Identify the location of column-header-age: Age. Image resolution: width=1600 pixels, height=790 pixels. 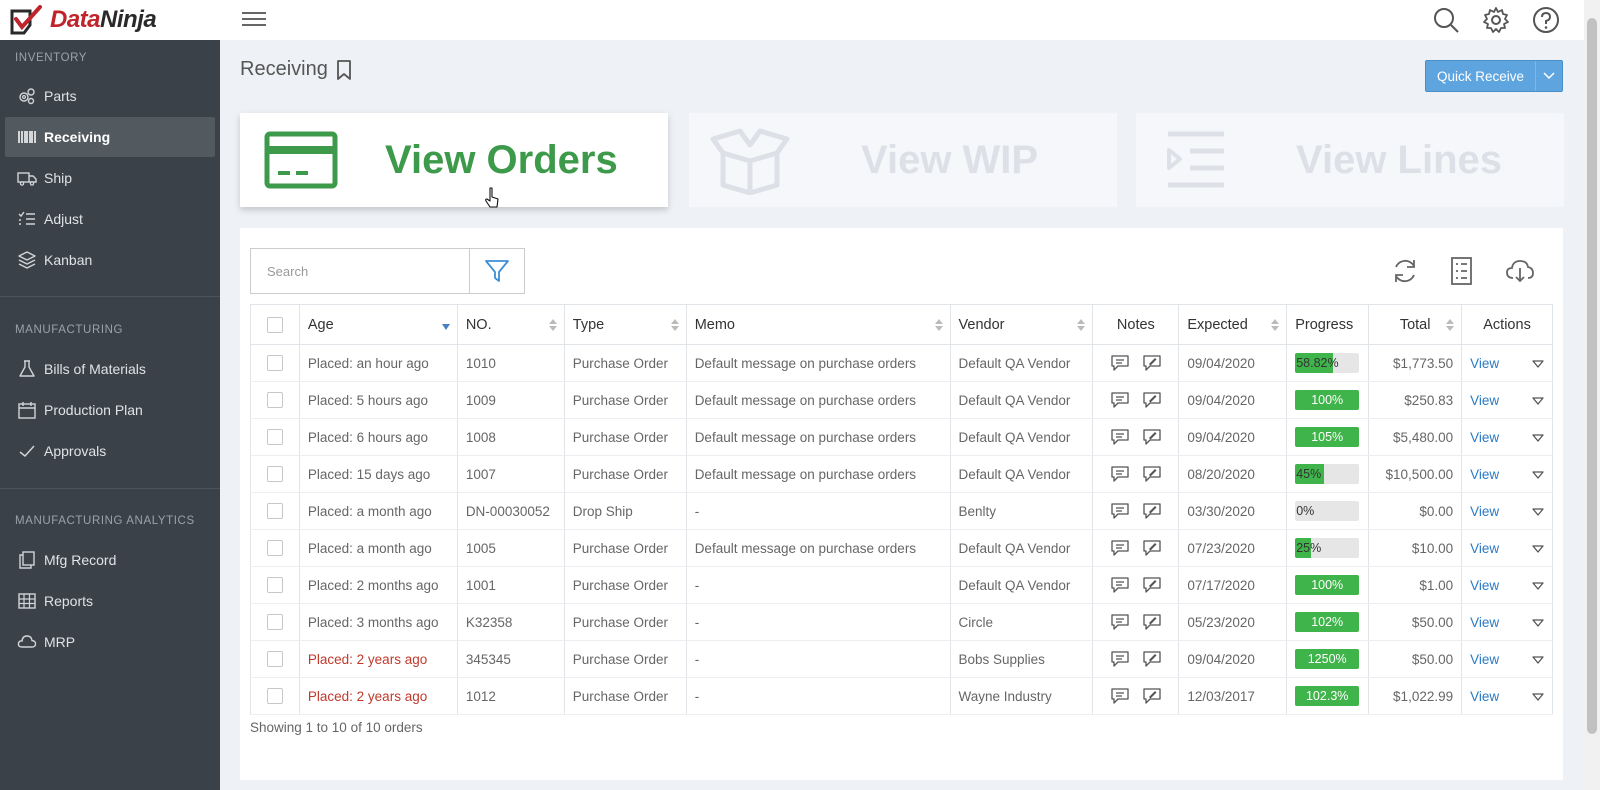
(378, 324).